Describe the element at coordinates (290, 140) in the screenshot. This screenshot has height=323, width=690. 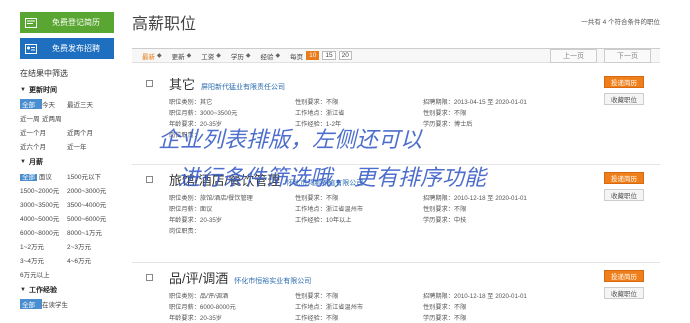
I see `annotation-line-1: 企业列表排版，左侧还可以` at that location.